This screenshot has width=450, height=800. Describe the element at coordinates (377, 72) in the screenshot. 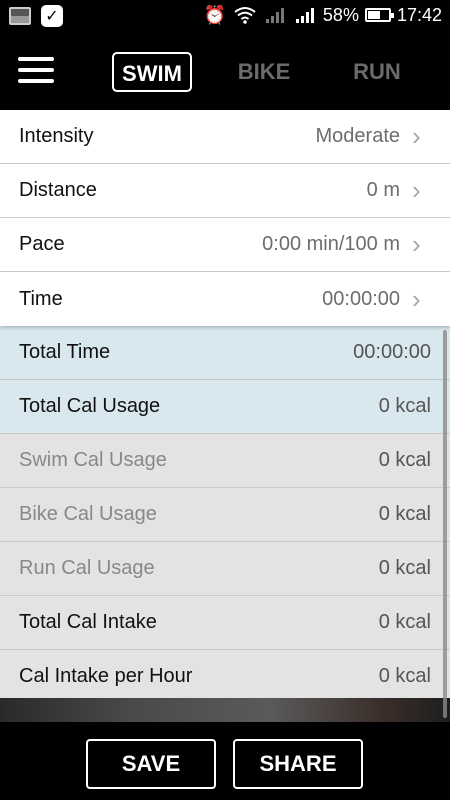

I see `tab-run: RUN` at that location.